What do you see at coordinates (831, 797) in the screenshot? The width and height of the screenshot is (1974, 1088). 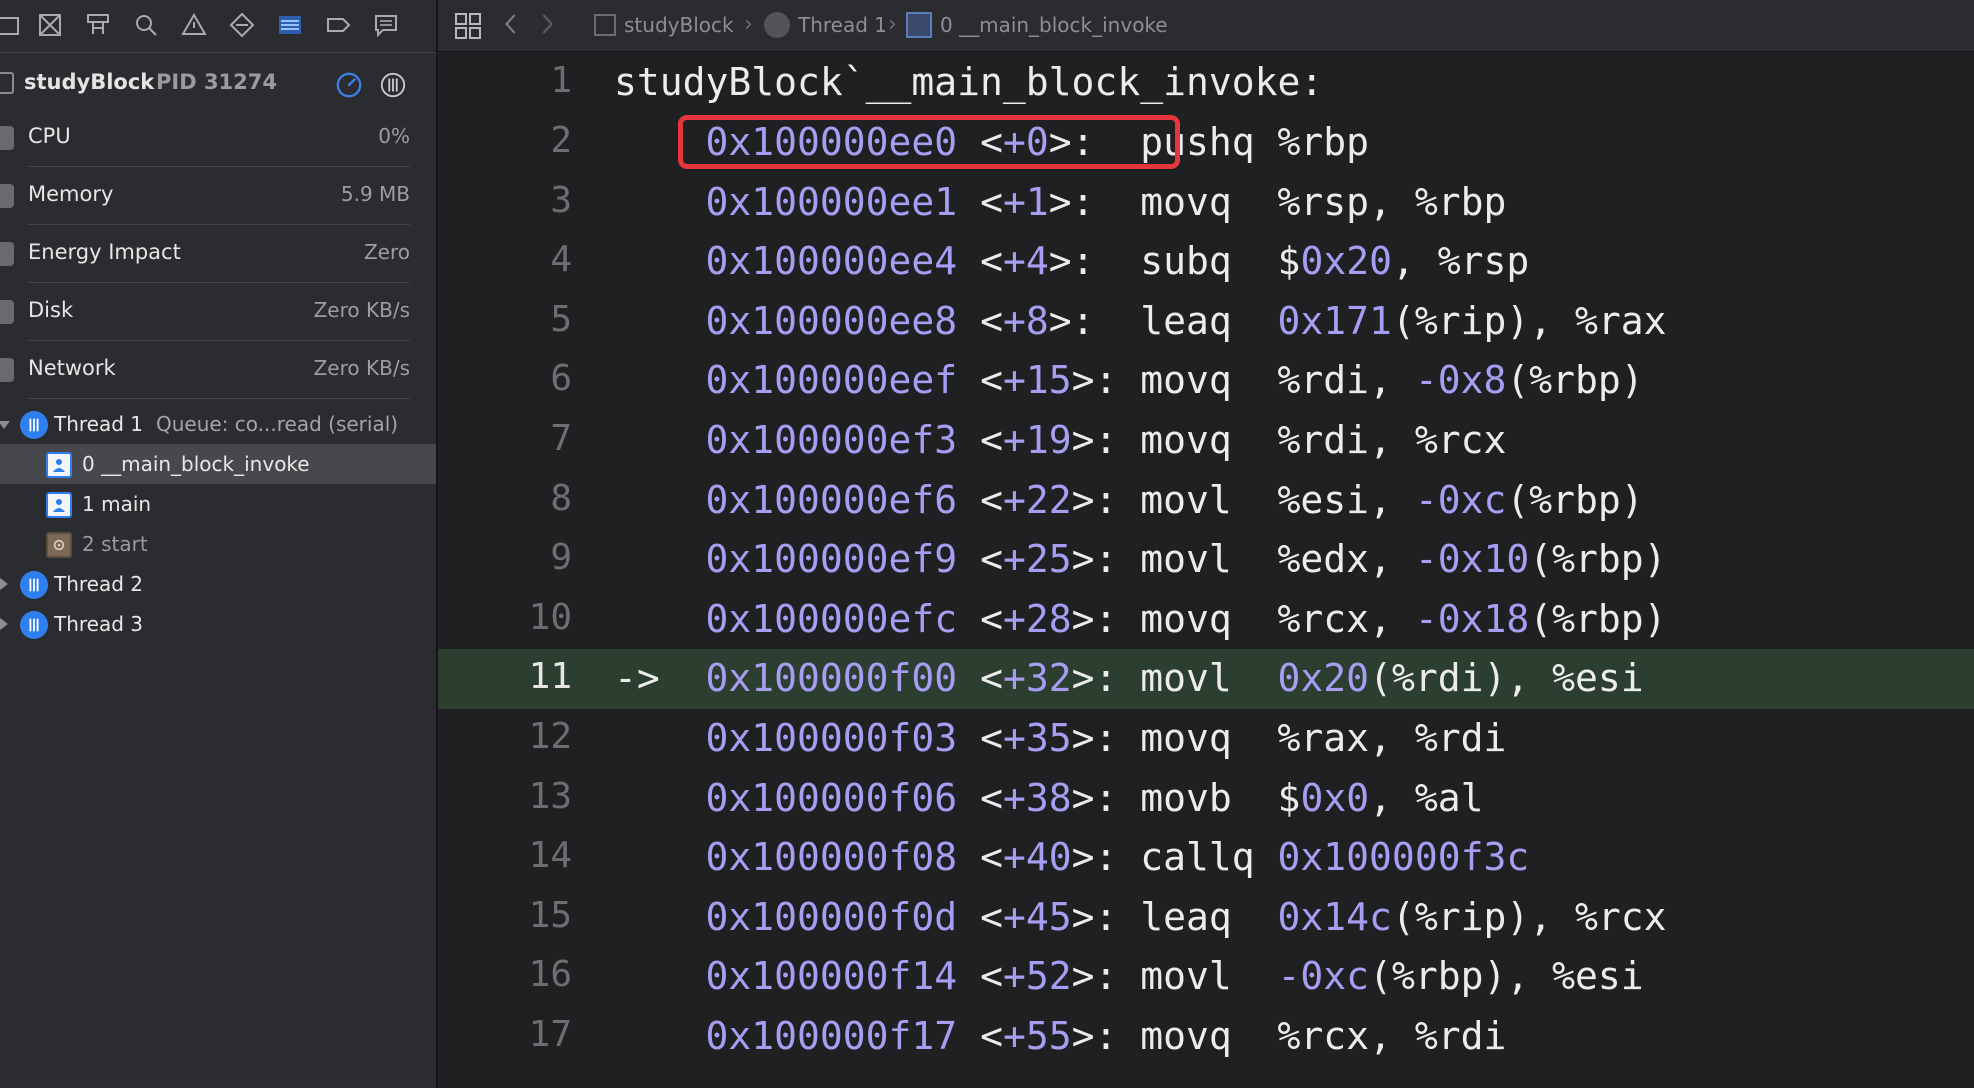 I see `address: 0x100000f06` at bounding box center [831, 797].